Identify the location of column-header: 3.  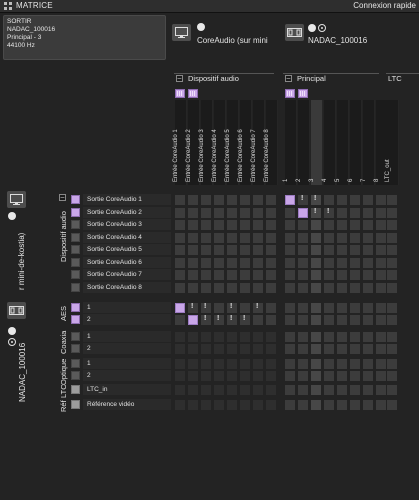
(316, 142).